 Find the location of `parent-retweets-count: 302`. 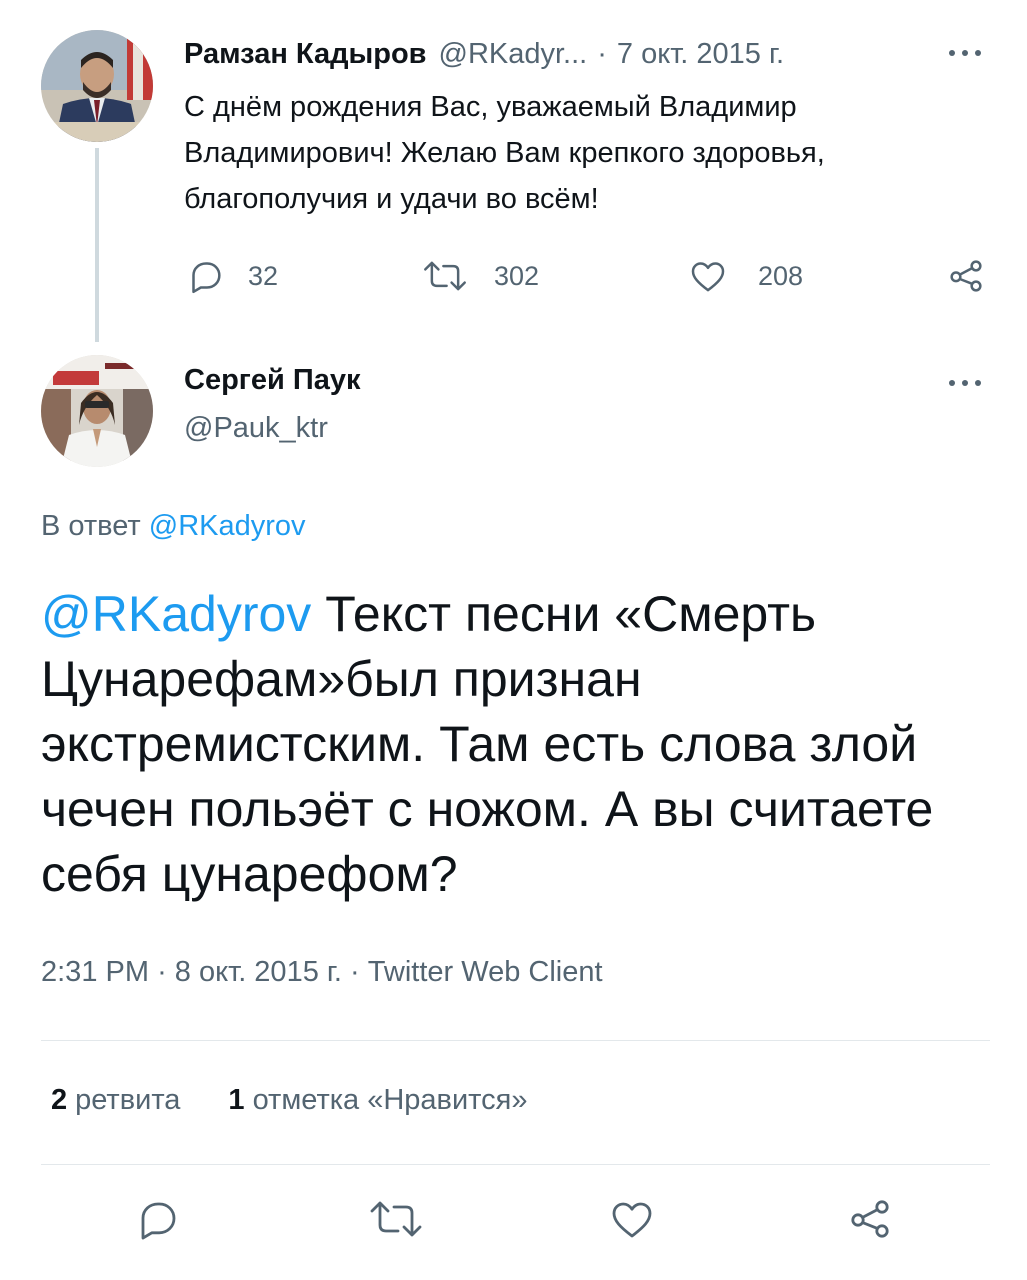

parent-retweets-count: 302 is located at coordinates (517, 275).